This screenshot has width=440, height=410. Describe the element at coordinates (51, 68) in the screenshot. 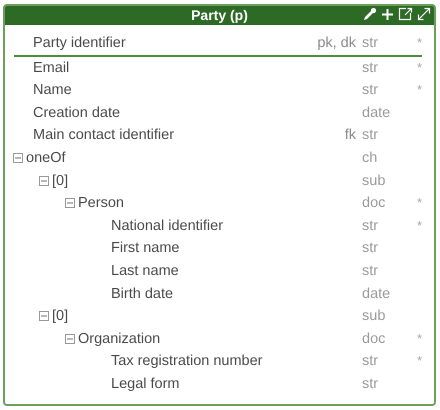

I see `field-name: Email` at that location.